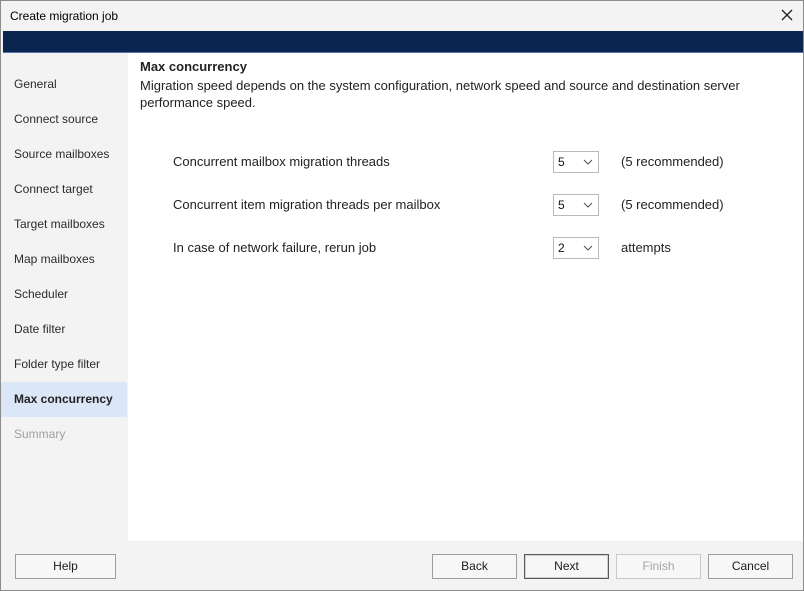  Describe the element at coordinates (64, 329) in the screenshot. I see `sidebar-item-date-filter: Date filter` at that location.